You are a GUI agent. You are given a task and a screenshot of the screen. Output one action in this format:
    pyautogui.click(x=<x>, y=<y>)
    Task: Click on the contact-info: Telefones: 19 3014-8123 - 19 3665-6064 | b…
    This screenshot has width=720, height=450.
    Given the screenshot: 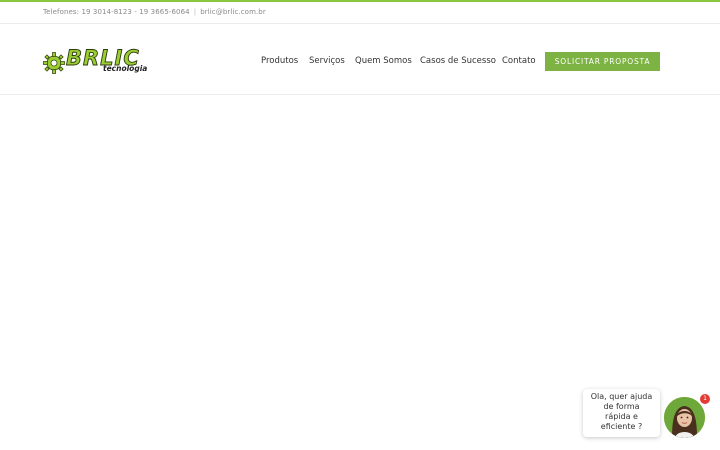 What is the action you would take?
    pyautogui.click(x=154, y=12)
    